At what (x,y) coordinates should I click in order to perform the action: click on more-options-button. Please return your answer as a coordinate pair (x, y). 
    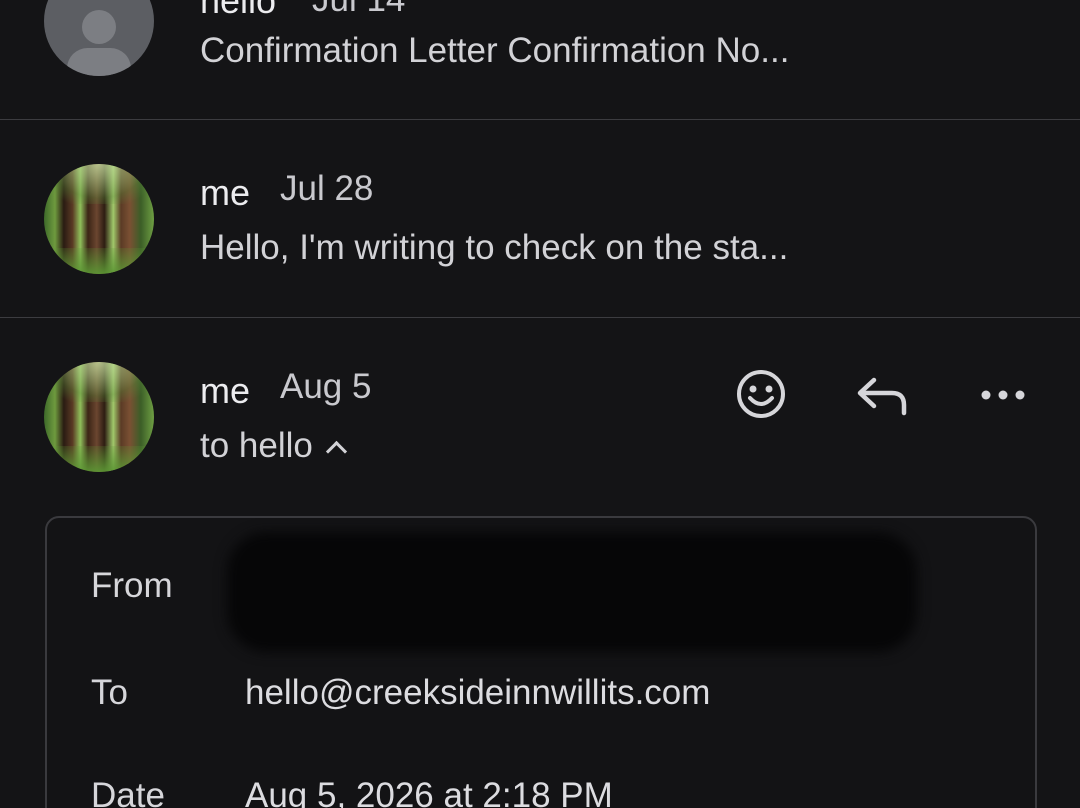
    Looking at the image, I should click on (1003, 394).